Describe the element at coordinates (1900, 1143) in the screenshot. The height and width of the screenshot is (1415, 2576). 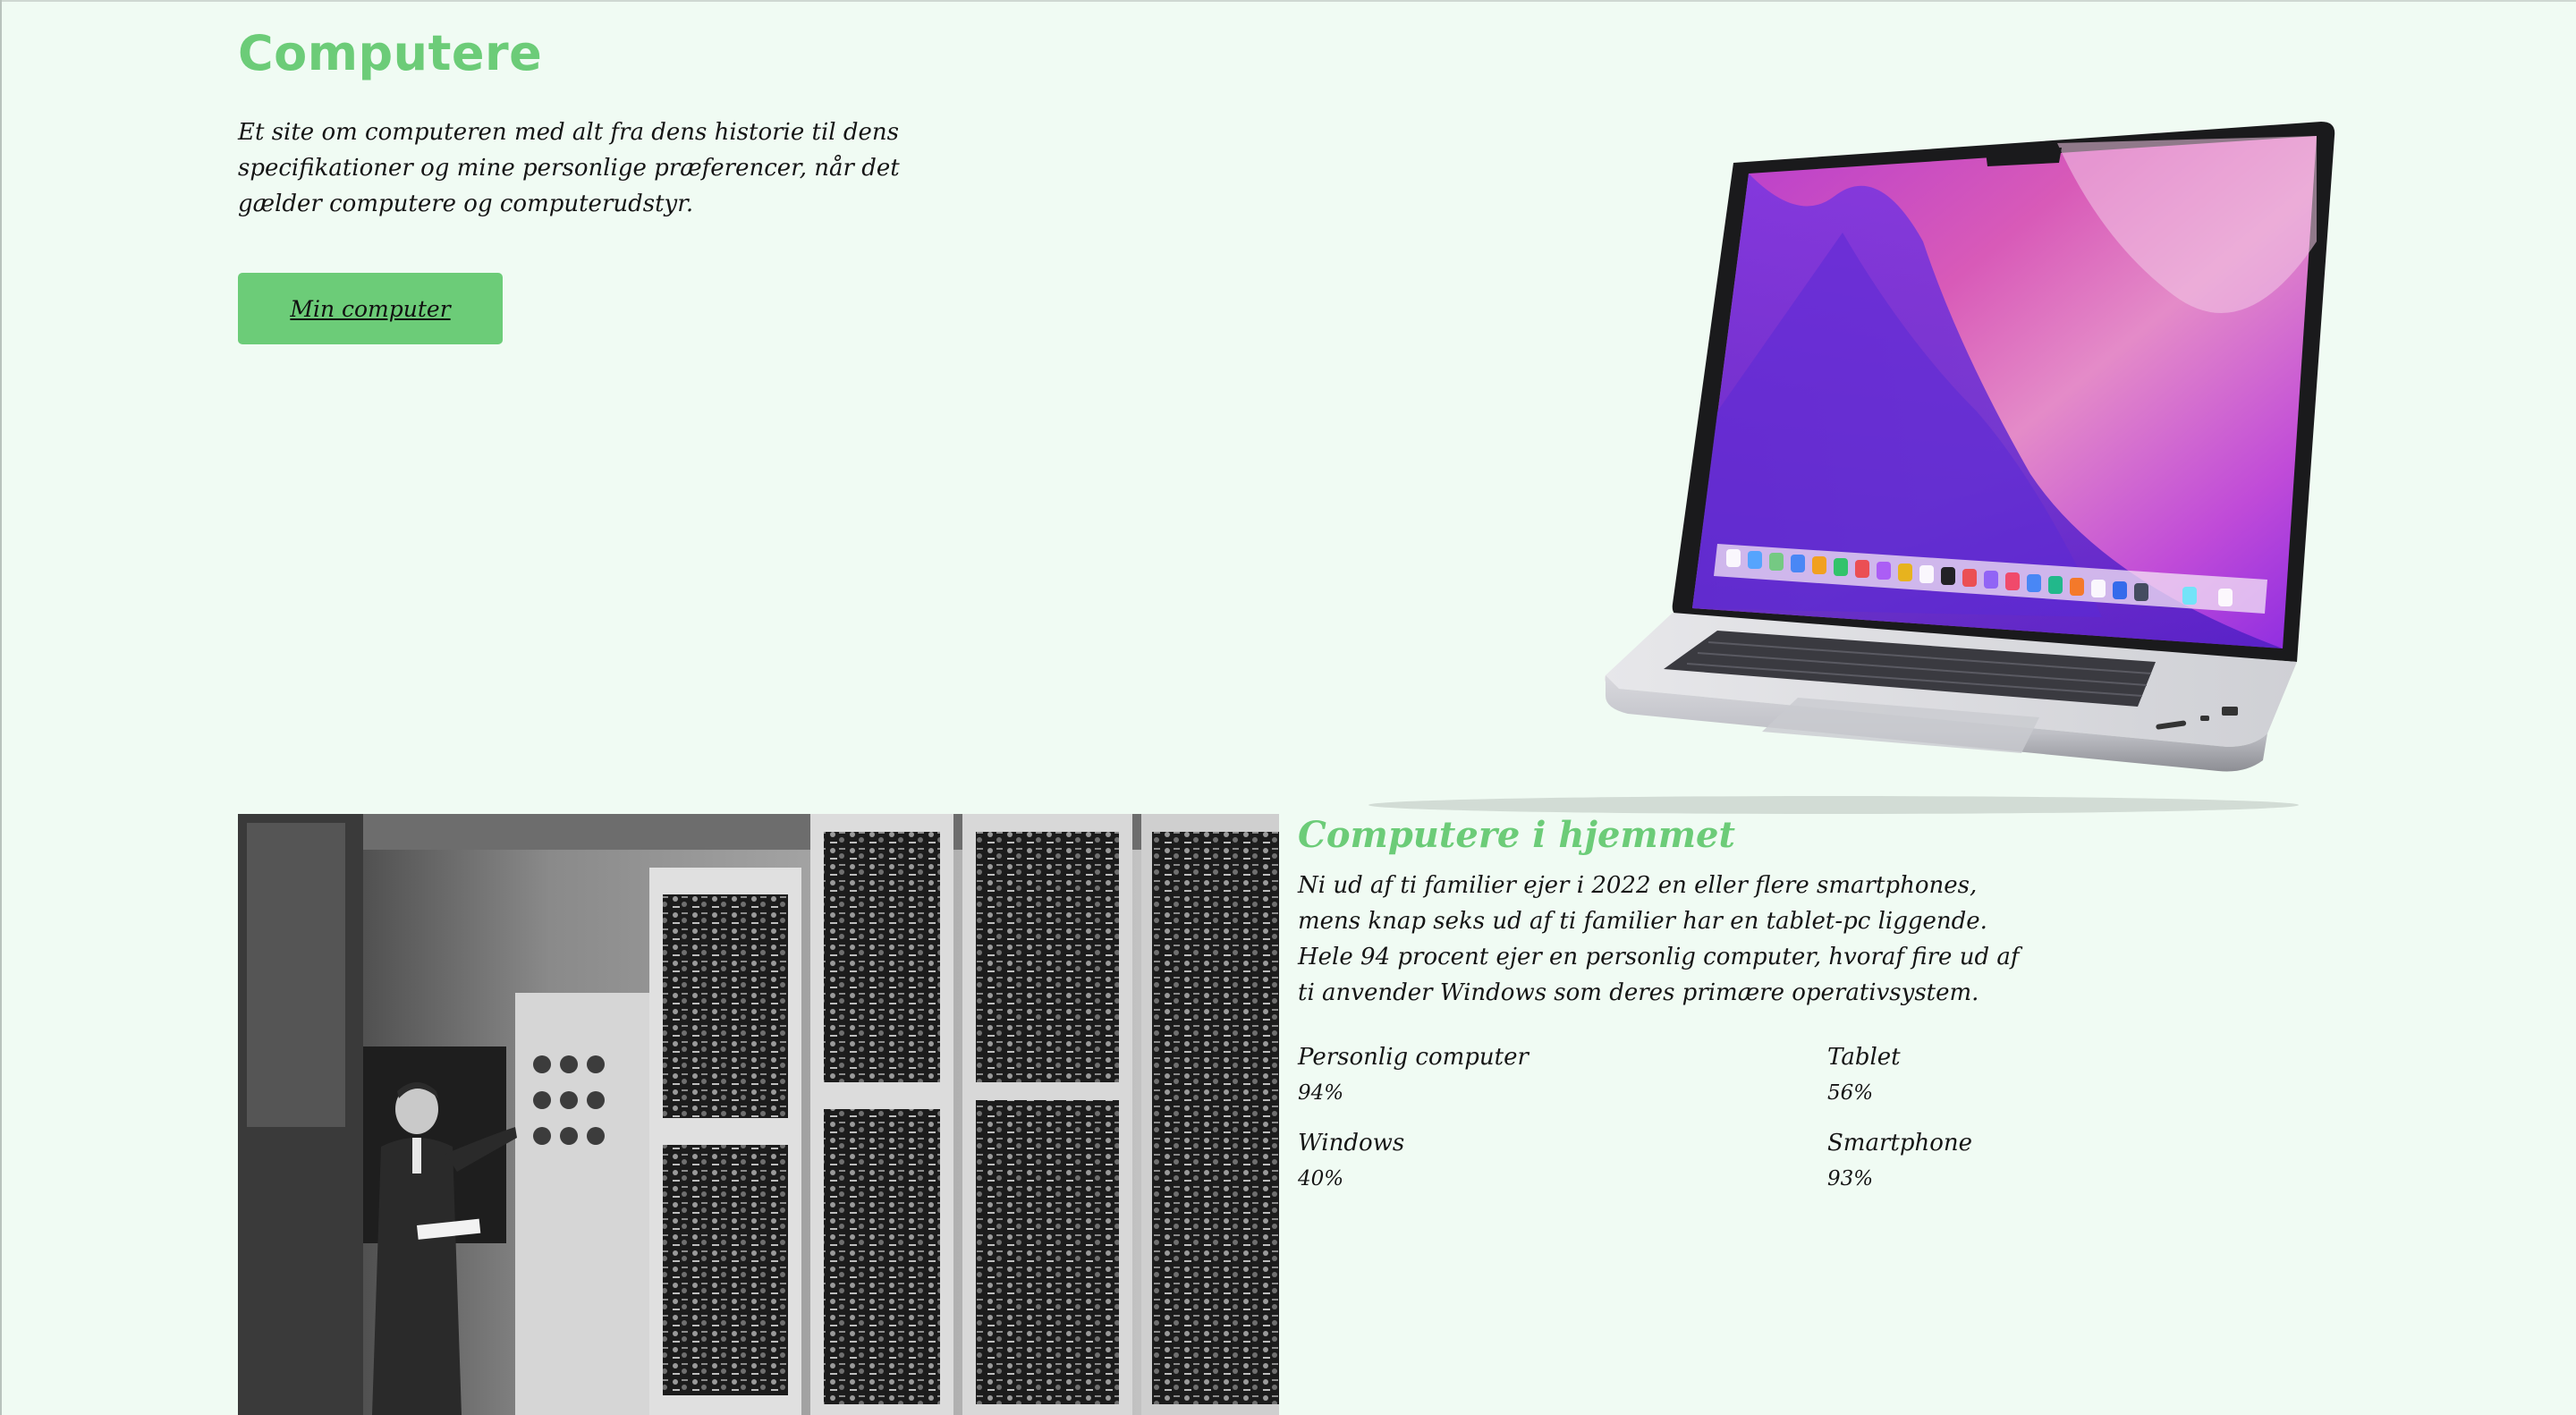
I see `stat-label: Smartphone` at that location.